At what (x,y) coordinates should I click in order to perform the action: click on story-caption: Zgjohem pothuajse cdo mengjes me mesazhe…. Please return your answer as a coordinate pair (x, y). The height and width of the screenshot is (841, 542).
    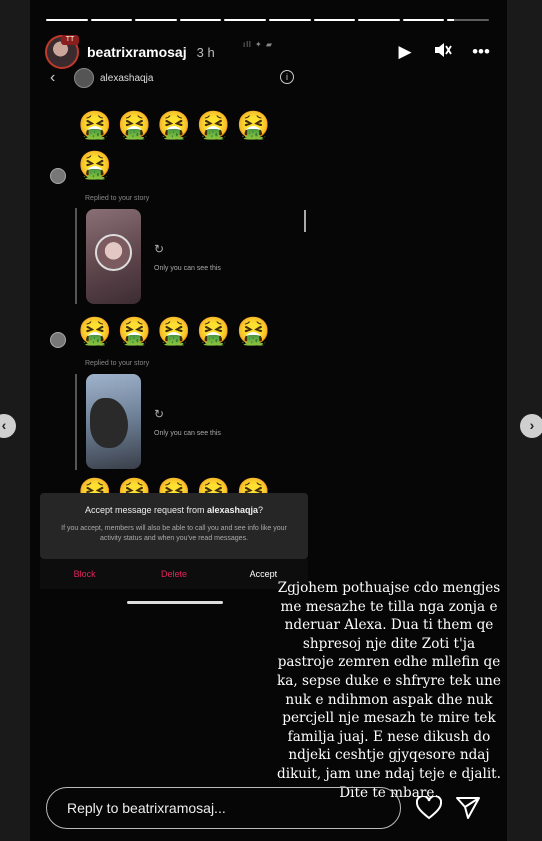
    Looking at the image, I should click on (389, 690).